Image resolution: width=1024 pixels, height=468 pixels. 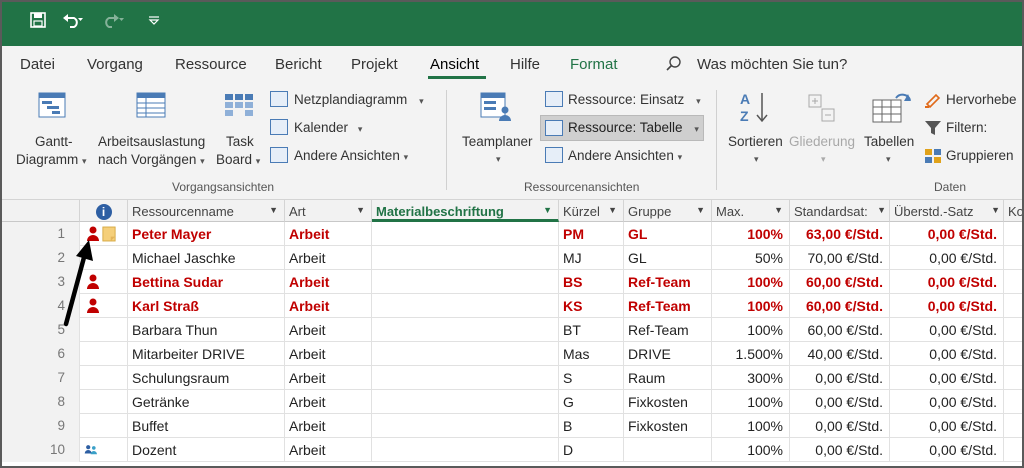 I want to click on row-header-corner, so click(x=41, y=211).